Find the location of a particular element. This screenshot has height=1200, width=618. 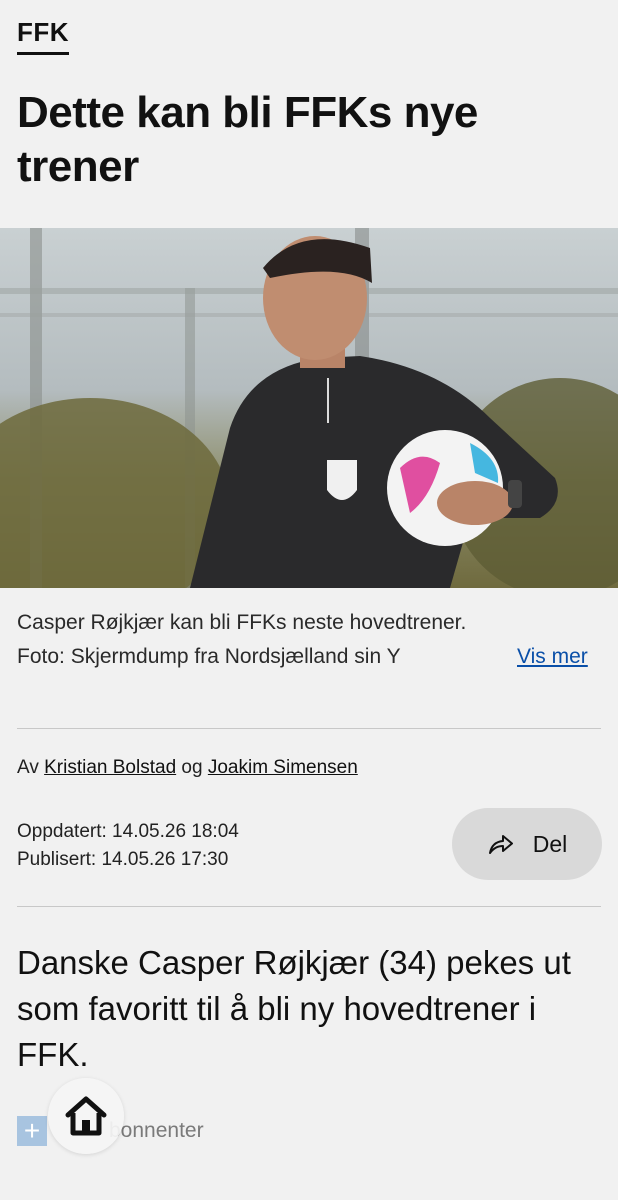

author-link-1: Kristian Bolstad is located at coordinates (110, 767).